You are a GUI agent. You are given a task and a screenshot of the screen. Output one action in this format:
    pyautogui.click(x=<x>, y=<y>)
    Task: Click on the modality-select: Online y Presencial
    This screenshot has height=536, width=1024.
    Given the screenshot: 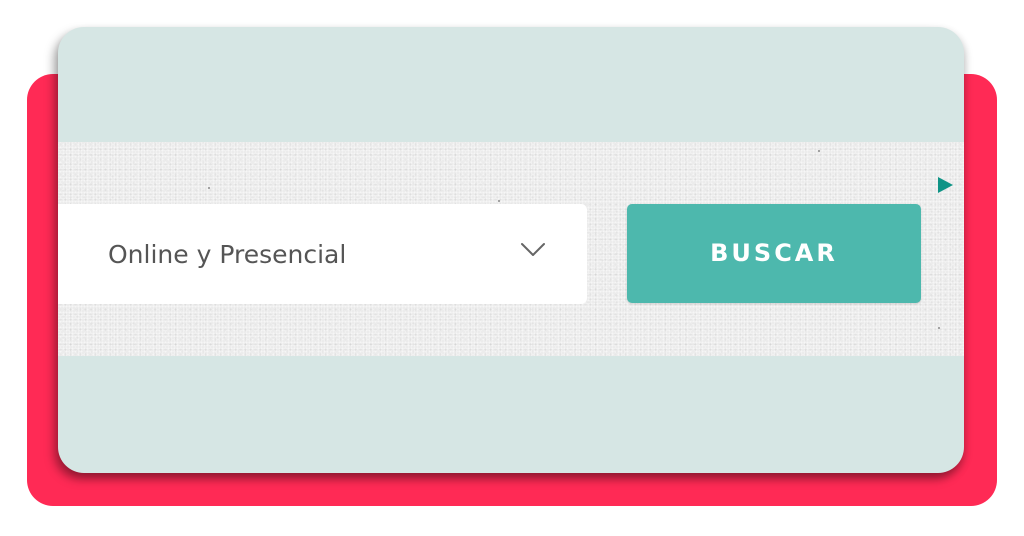 What is the action you would take?
    pyautogui.click(x=322, y=254)
    